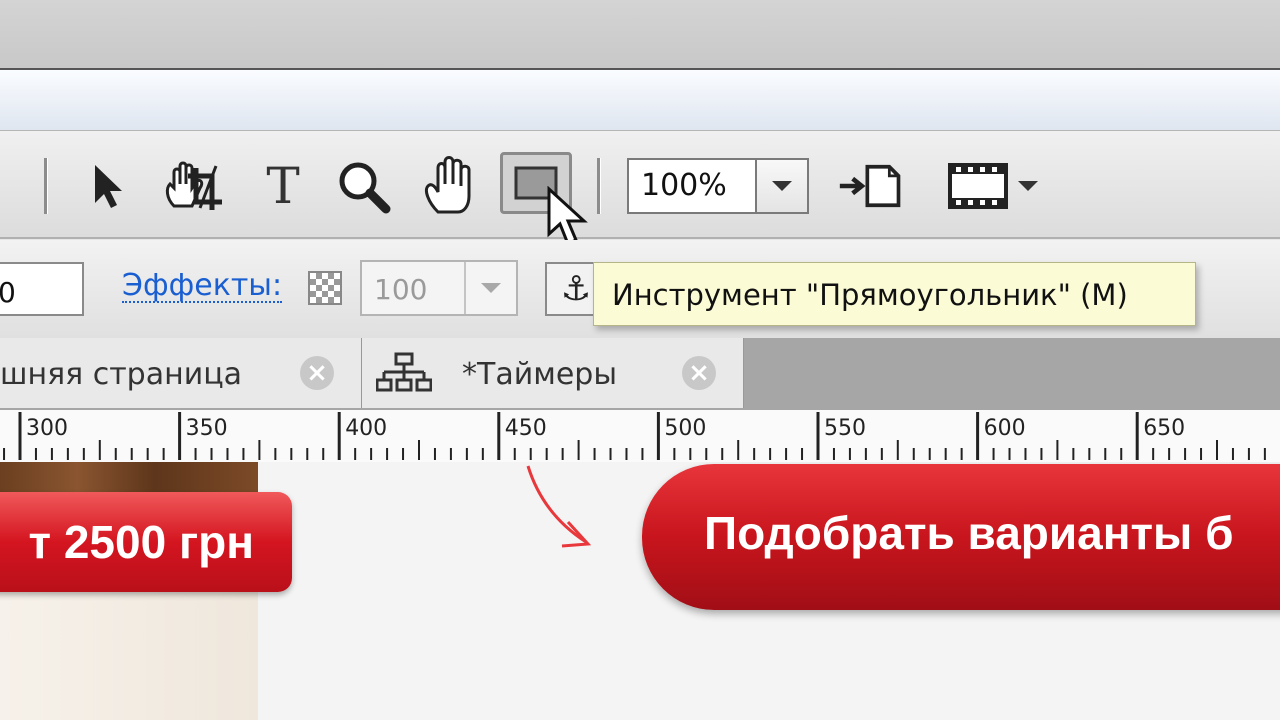 The image size is (1280, 720). What do you see at coordinates (447, 185) in the screenshot?
I see `hand-icon` at bounding box center [447, 185].